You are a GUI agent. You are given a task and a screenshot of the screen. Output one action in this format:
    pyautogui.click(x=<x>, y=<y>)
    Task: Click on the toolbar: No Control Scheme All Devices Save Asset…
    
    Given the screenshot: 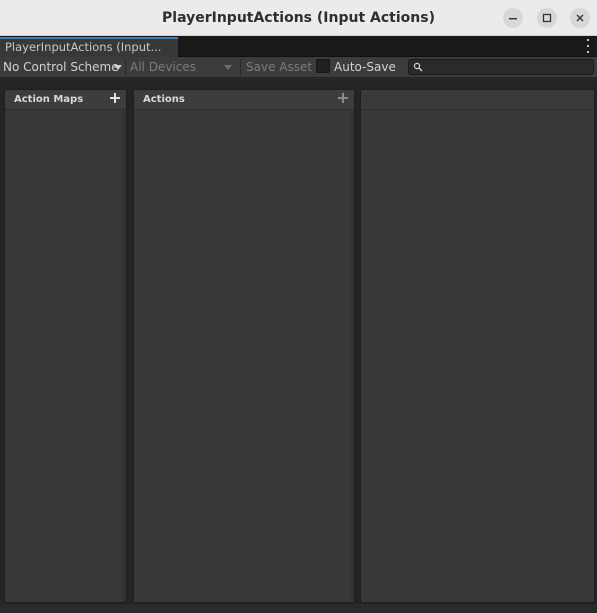 What is the action you would take?
    pyautogui.click(x=298, y=67)
    